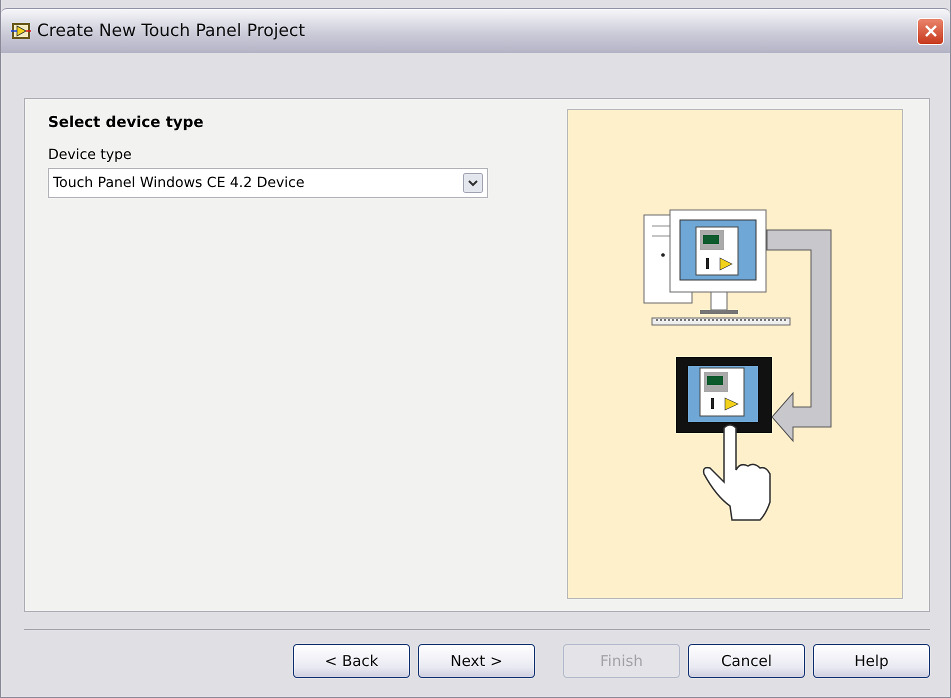  I want to click on device-type-dropdown: Touch Panel Windows CE 4.2 Device, so click(268, 183).